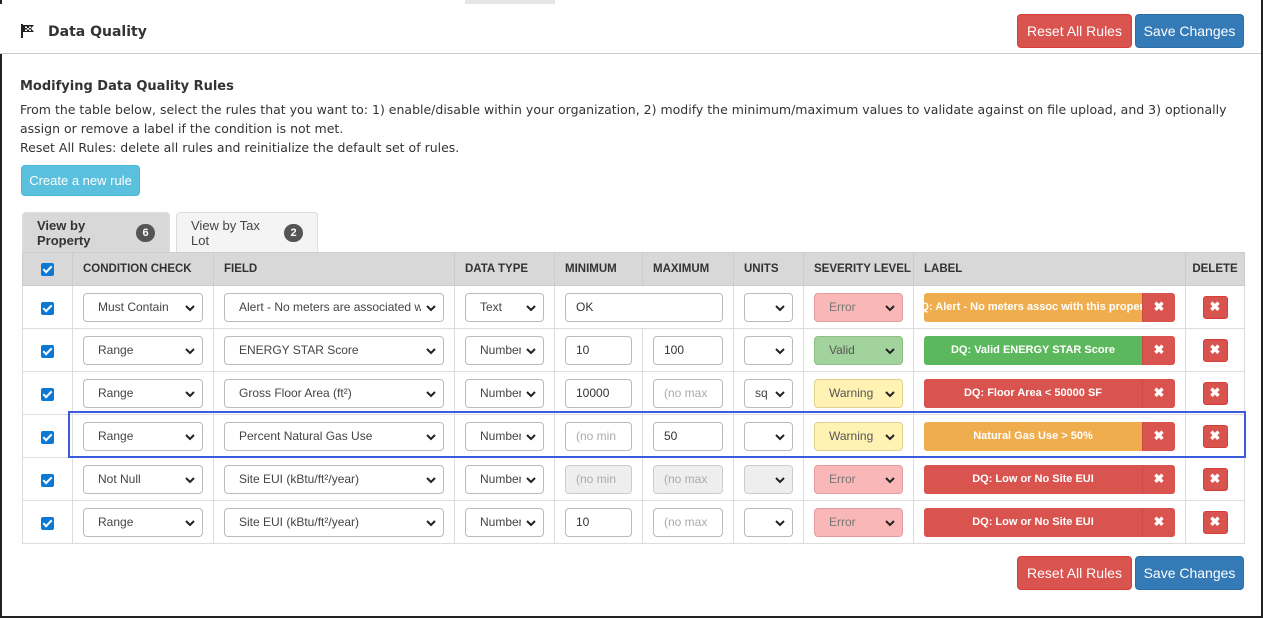  What do you see at coordinates (143, 479) in the screenshot?
I see `condition-select: Not Null` at bounding box center [143, 479].